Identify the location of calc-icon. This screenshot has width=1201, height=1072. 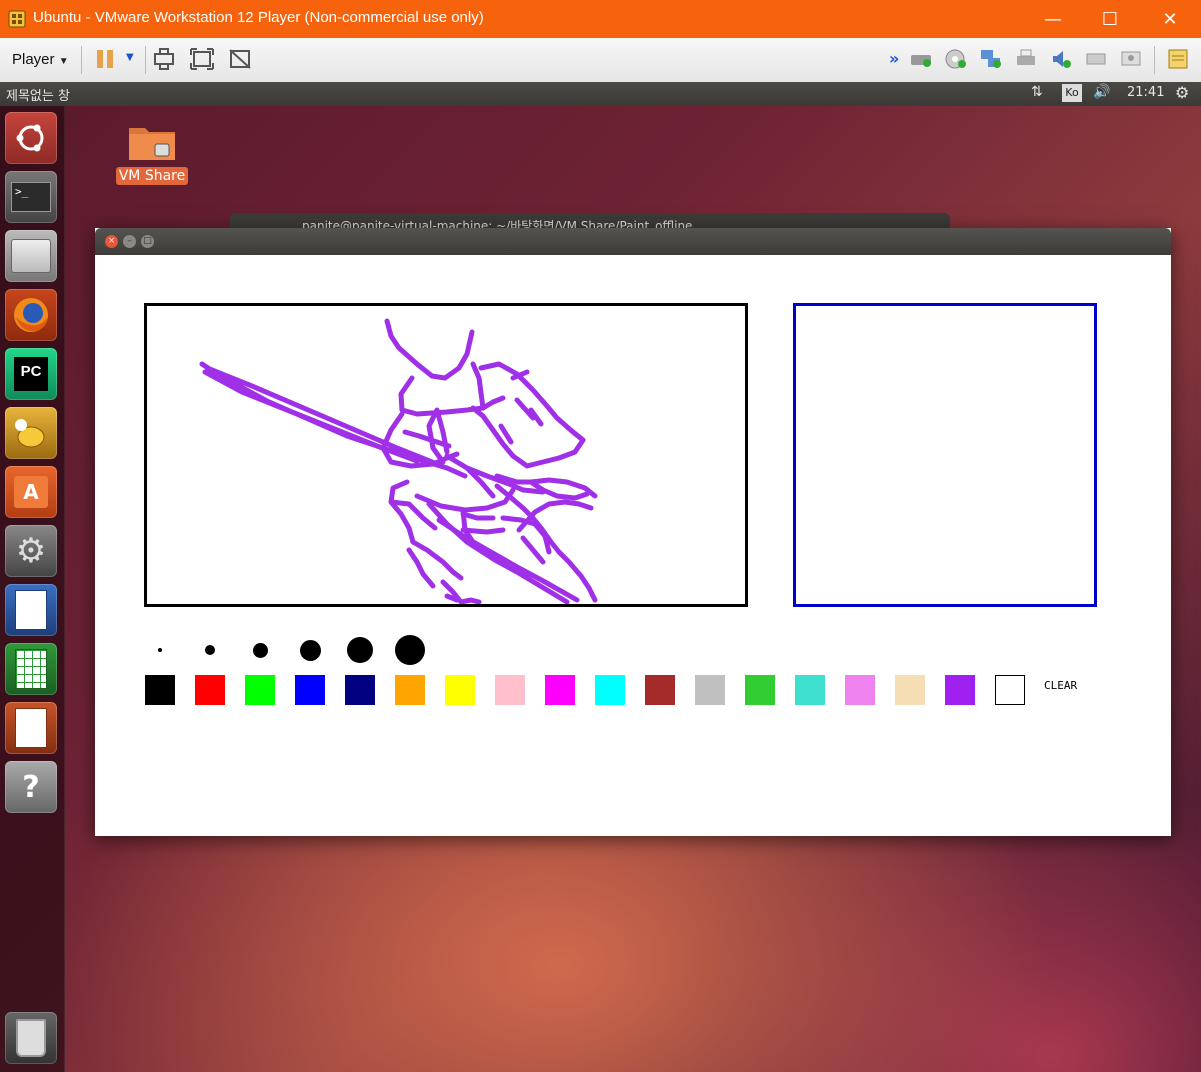
(31, 669).